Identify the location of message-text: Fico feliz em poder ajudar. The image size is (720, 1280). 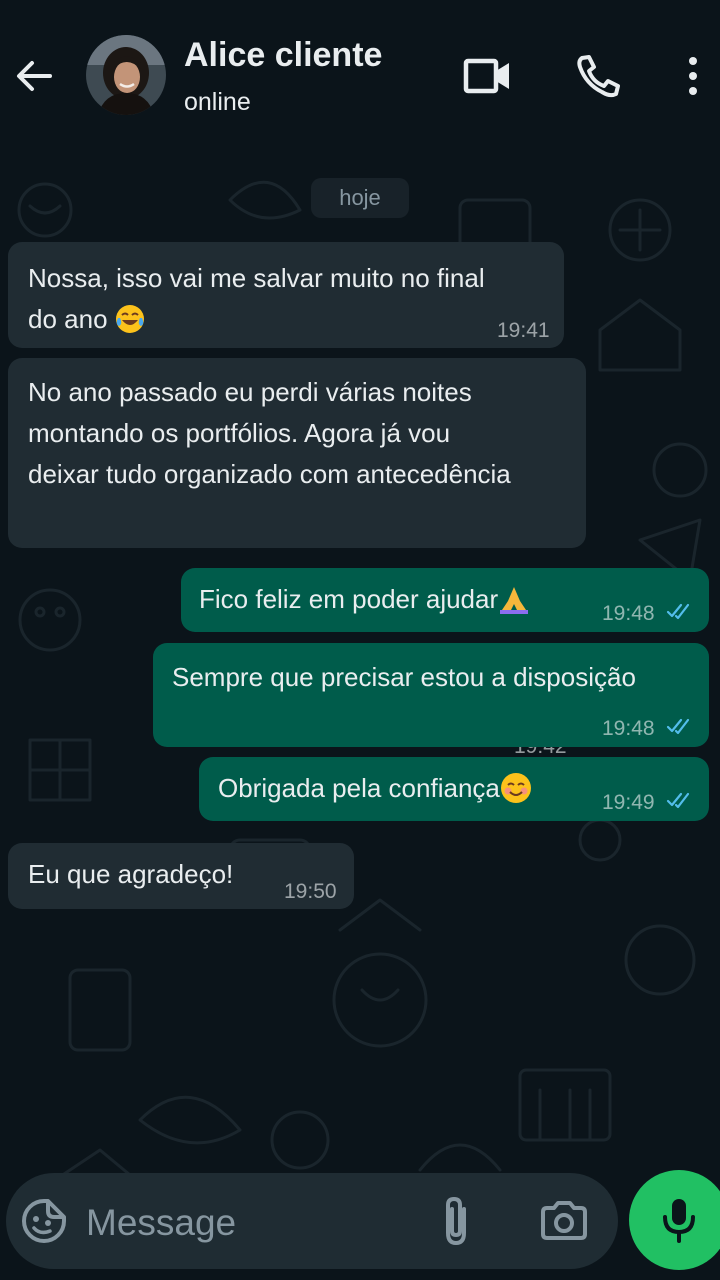
(364, 599).